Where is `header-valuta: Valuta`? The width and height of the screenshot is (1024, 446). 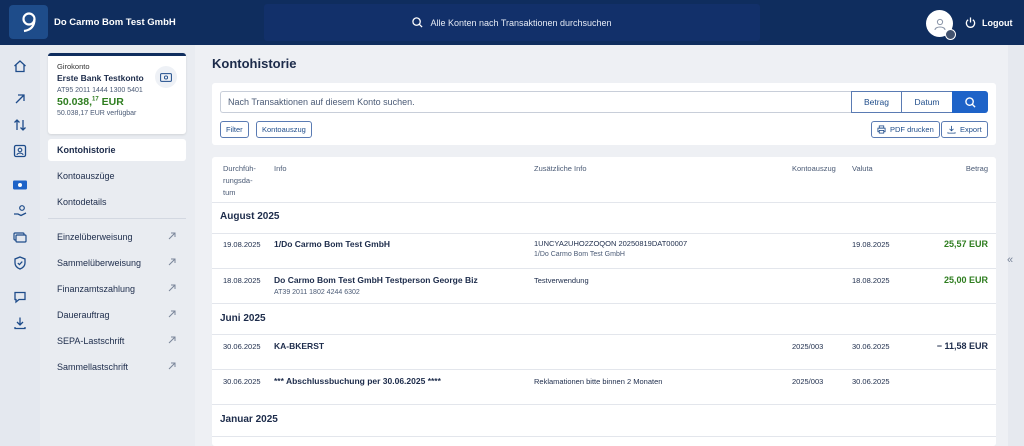
header-valuta: Valuta is located at coordinates (862, 168).